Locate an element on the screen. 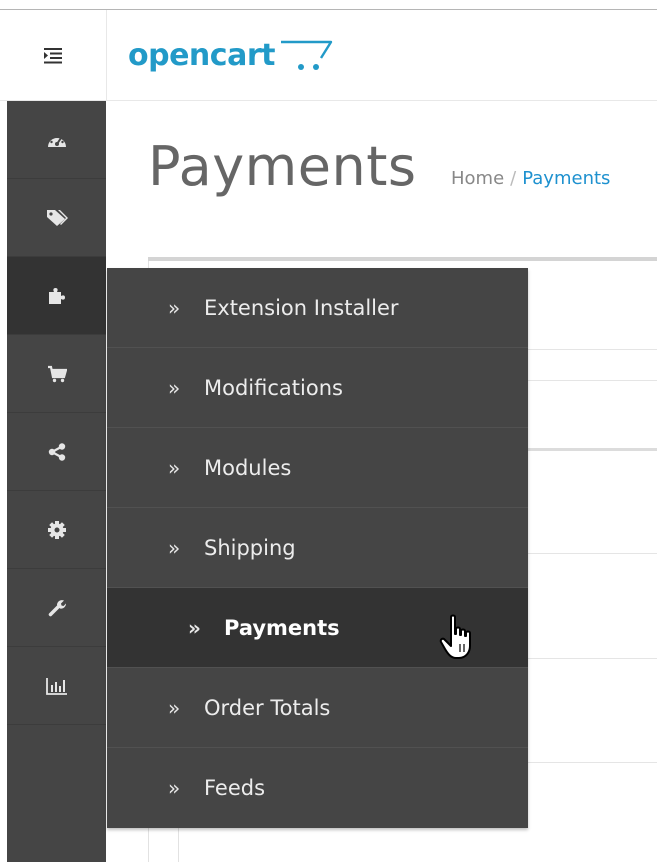  dashboard-icon is located at coordinates (56, 140).